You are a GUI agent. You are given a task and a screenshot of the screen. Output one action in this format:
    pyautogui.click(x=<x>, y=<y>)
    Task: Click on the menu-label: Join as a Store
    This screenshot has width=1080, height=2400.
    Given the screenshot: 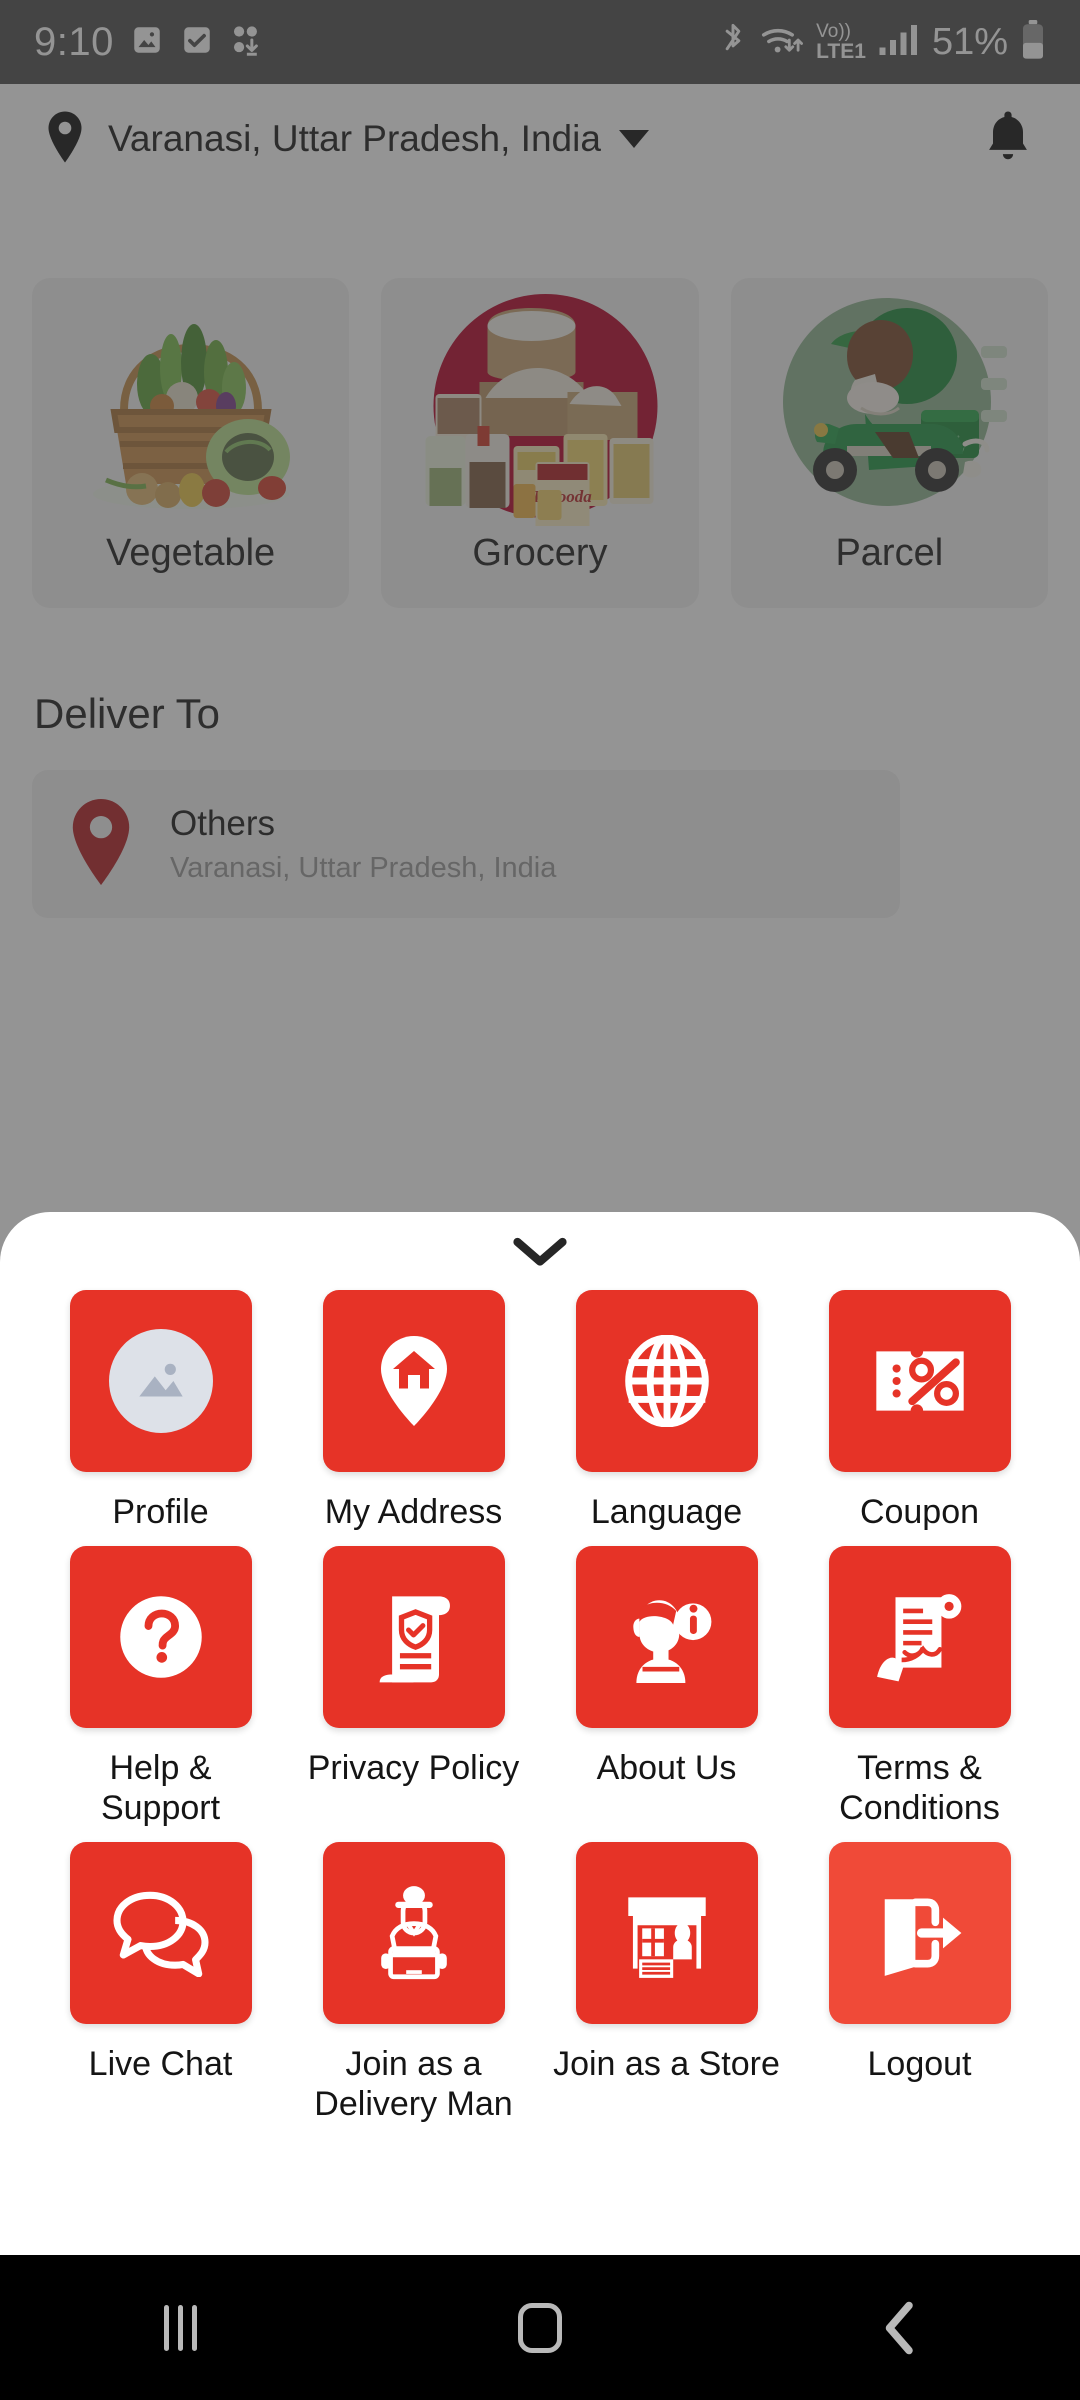 What is the action you would take?
    pyautogui.click(x=666, y=2064)
    